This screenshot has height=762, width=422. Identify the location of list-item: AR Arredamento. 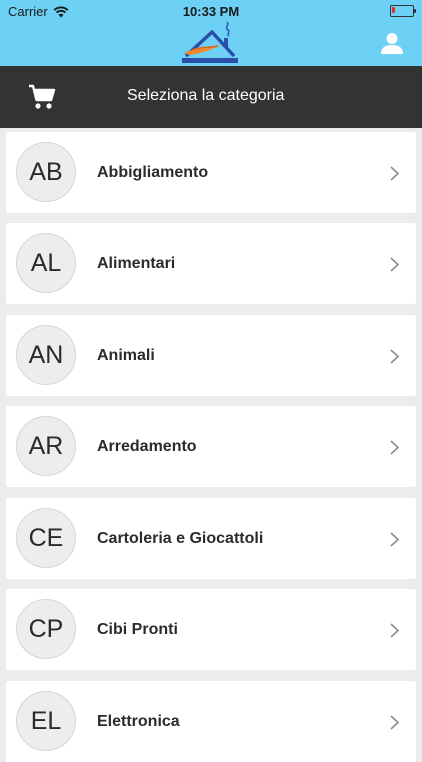
(211, 446).